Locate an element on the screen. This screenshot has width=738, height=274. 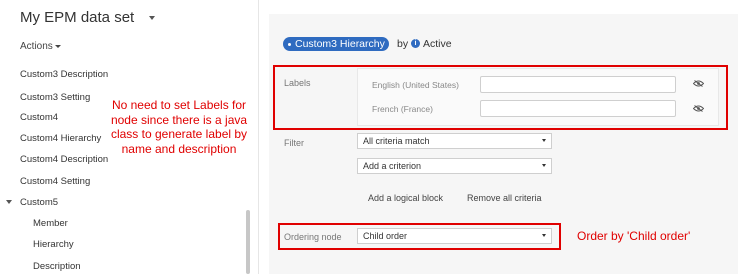
add-criterion-select: Add a criterion is located at coordinates (454, 166).